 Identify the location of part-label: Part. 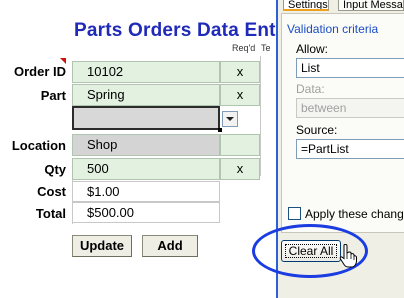
(53, 95).